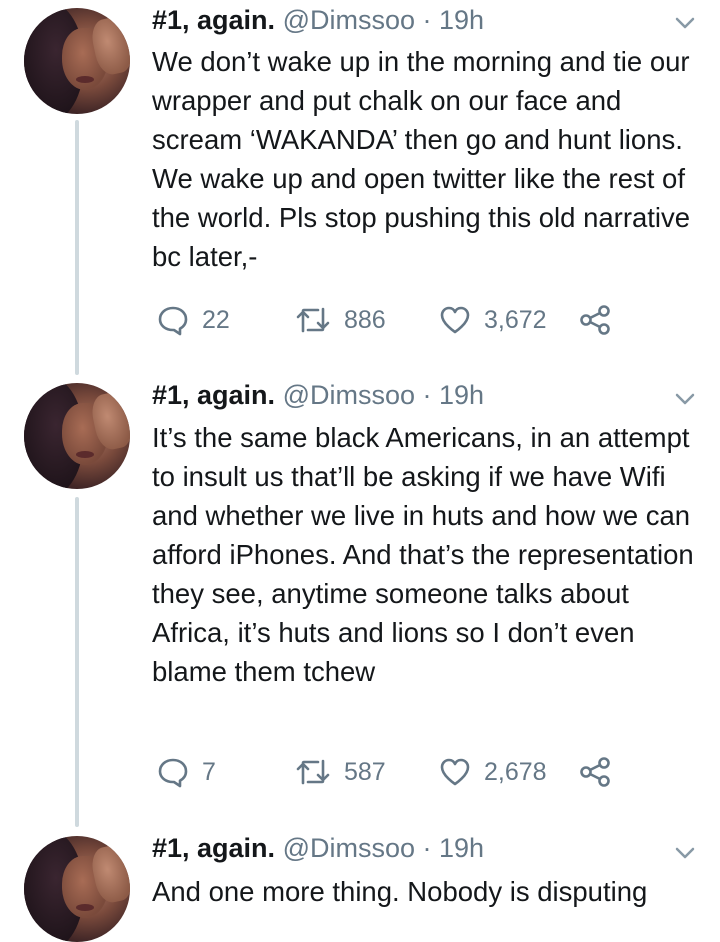 The height and width of the screenshot is (942, 720). What do you see at coordinates (216, 319) in the screenshot?
I see `reply-count: 22` at bounding box center [216, 319].